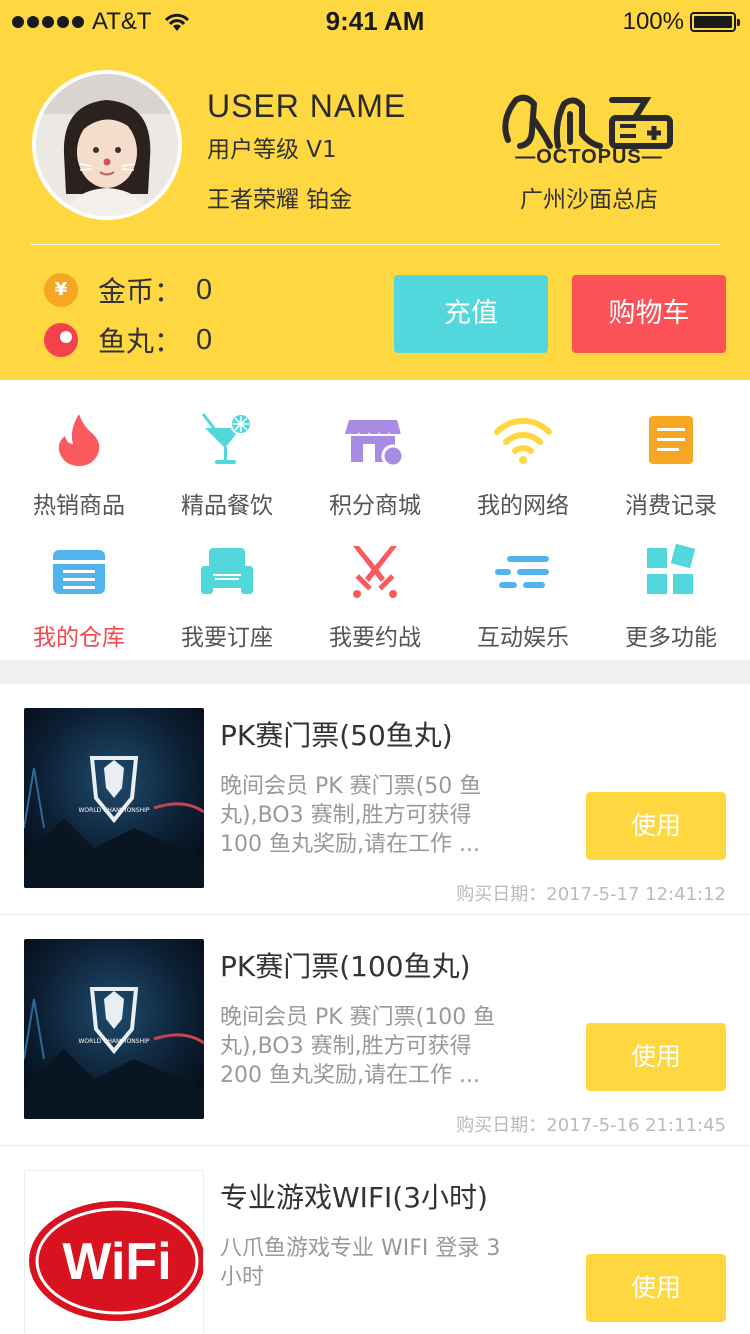  What do you see at coordinates (227, 506) in the screenshot?
I see `menu-label: 精品餐饮` at bounding box center [227, 506].